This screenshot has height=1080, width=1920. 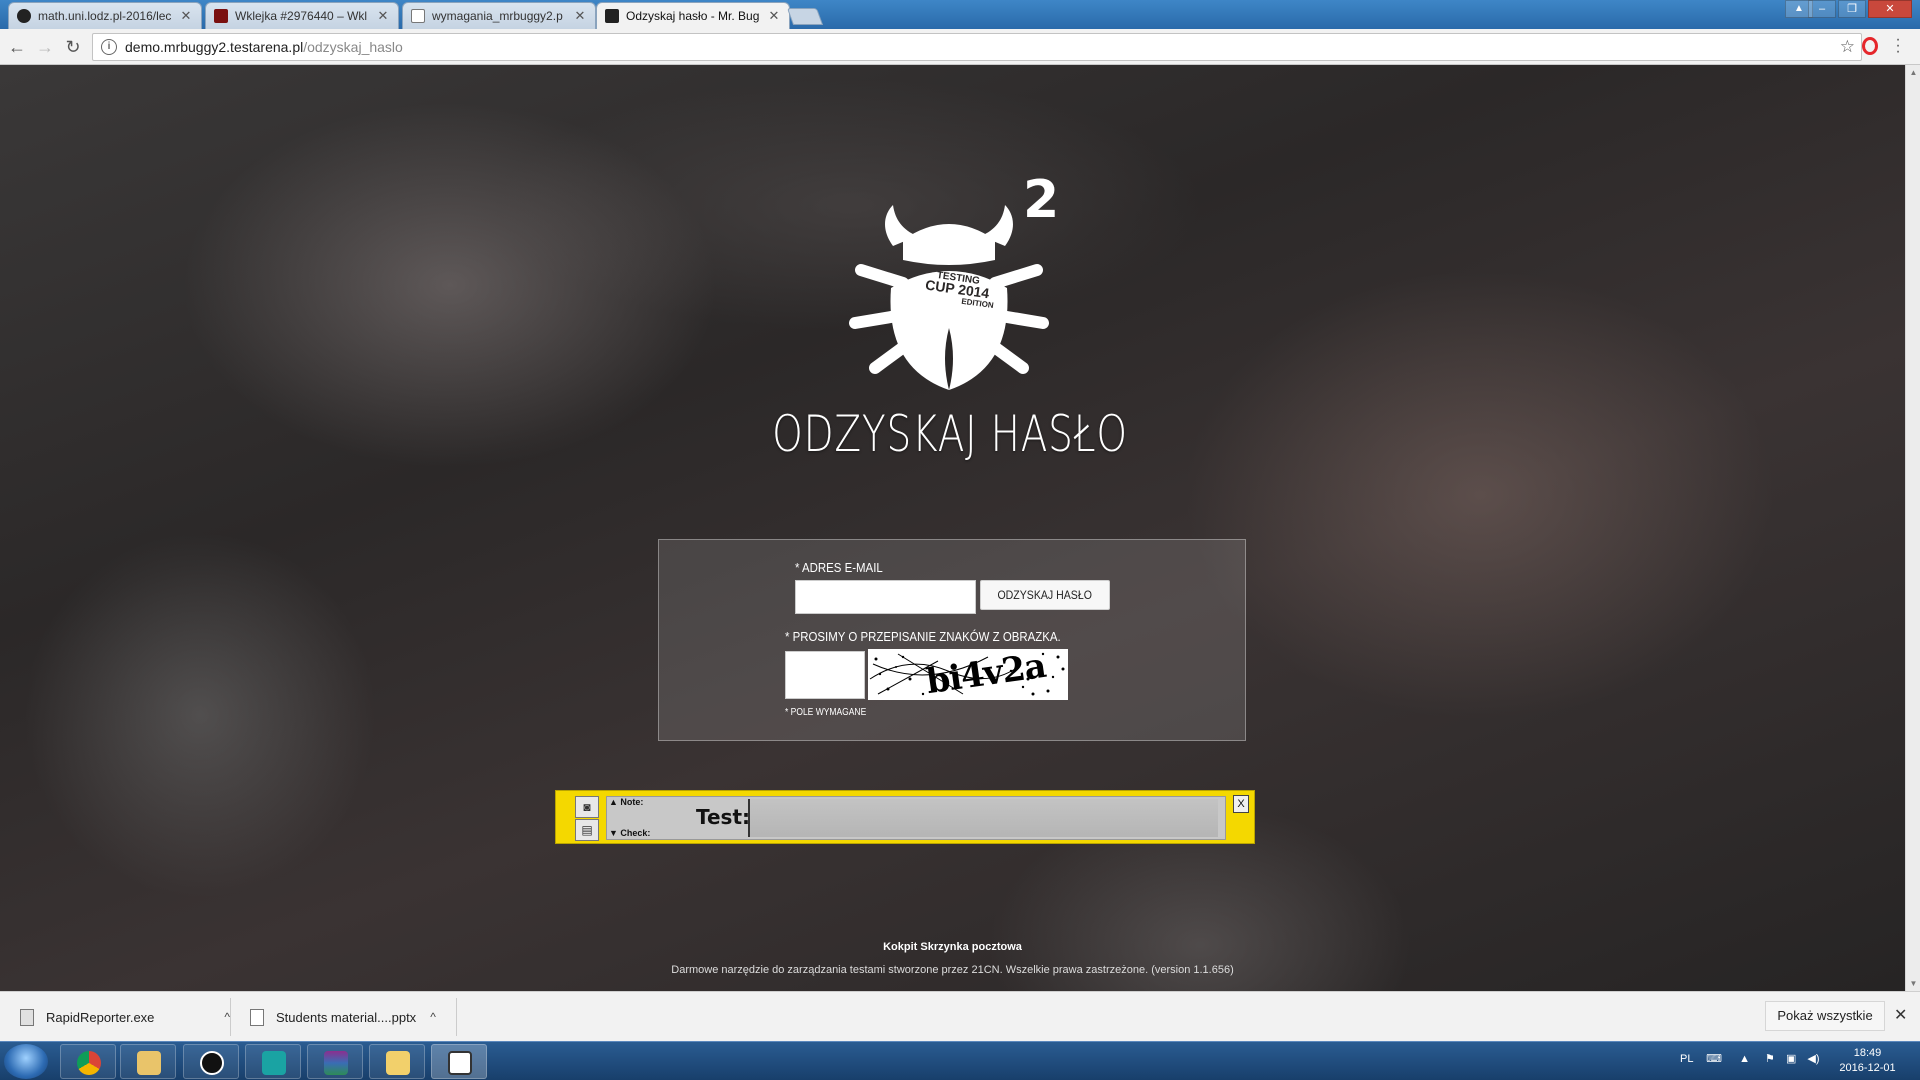 I want to click on captcha-field, so click(x=825, y=675).